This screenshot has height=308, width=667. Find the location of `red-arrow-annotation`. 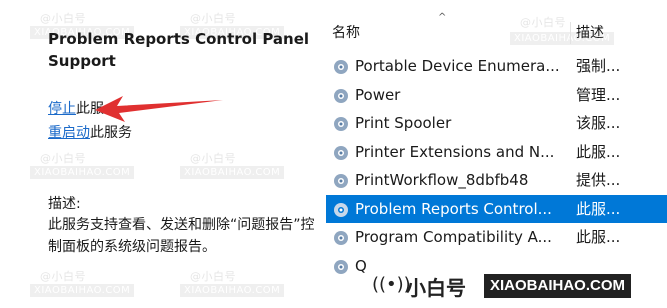

red-arrow-annotation is located at coordinates (159, 109).